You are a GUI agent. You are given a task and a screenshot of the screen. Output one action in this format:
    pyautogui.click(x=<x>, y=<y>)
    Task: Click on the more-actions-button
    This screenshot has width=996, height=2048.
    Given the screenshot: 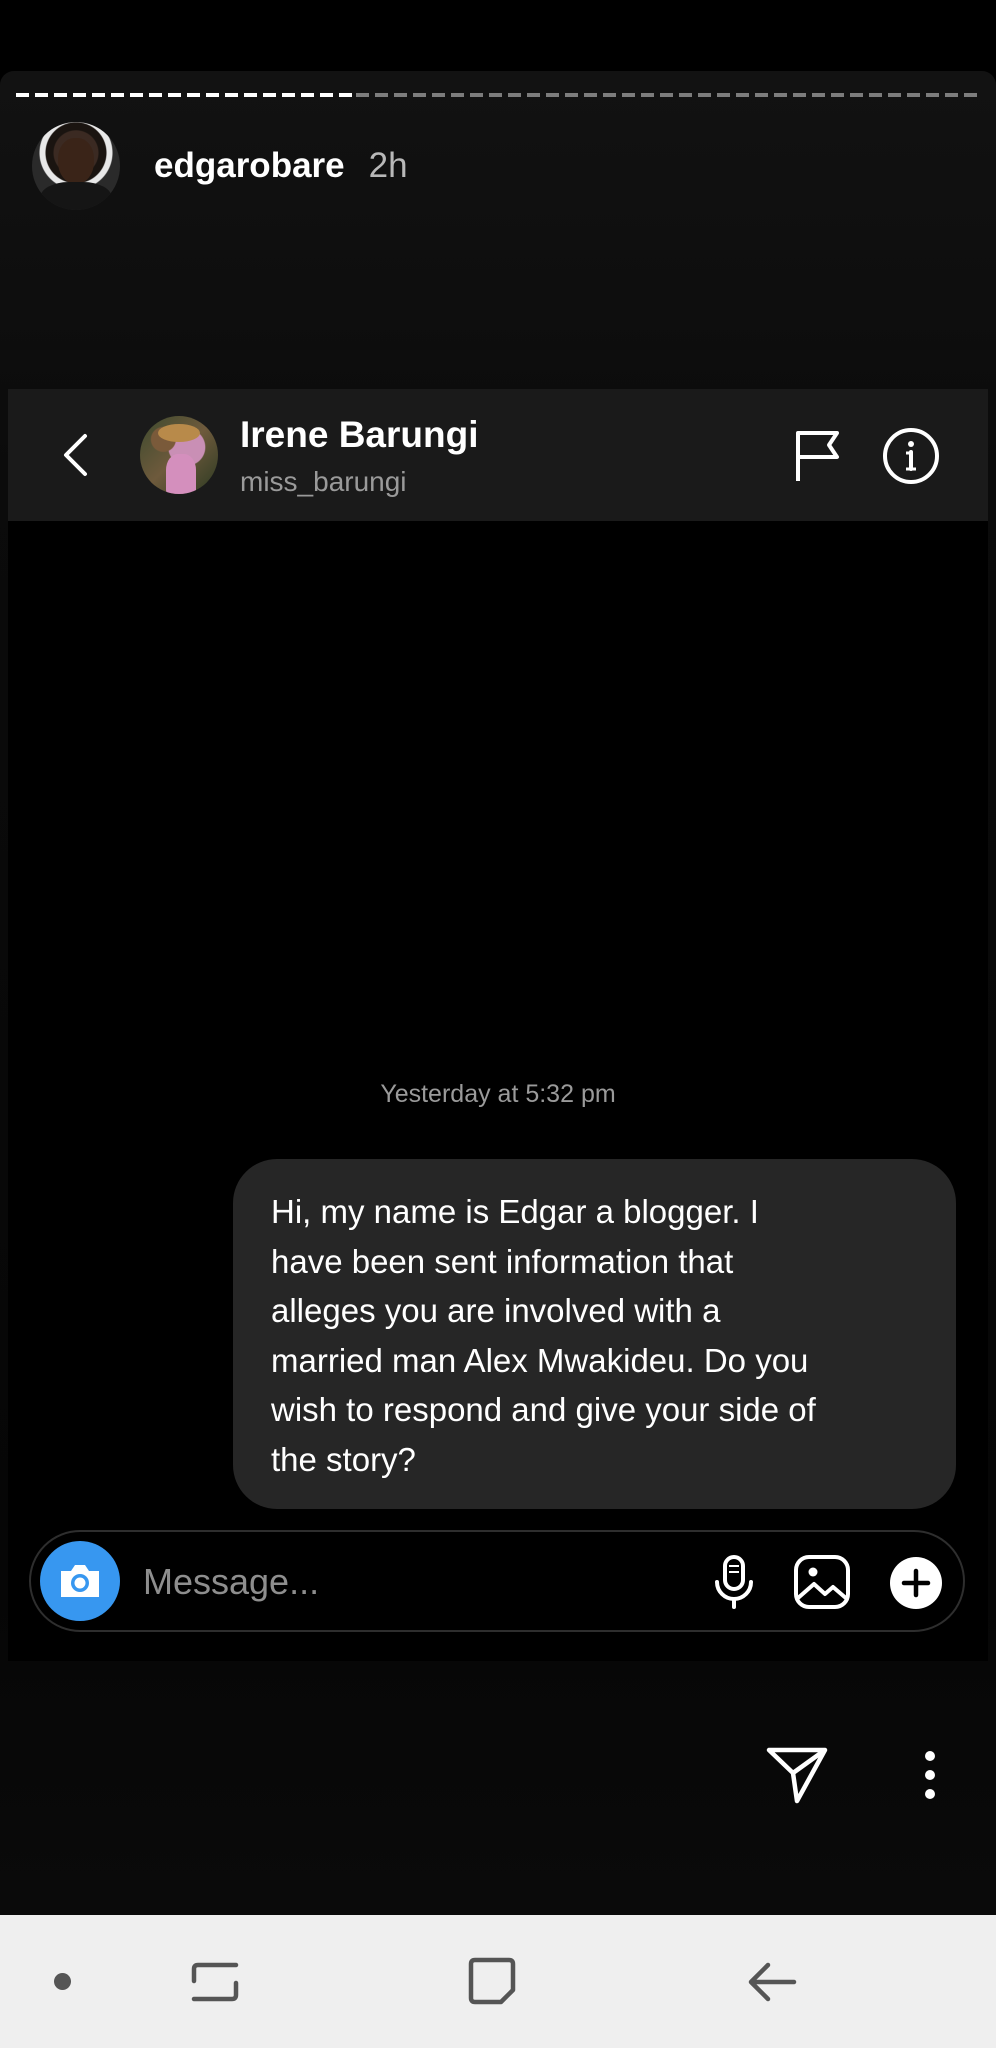 What is the action you would take?
    pyautogui.click(x=916, y=1583)
    